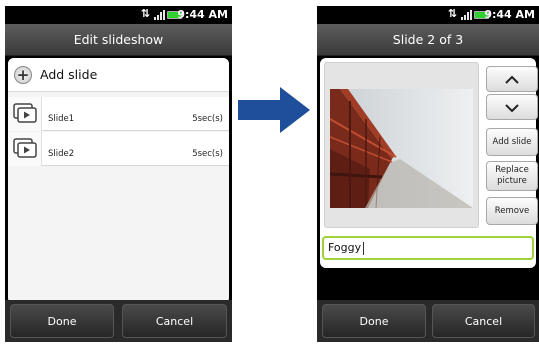 This screenshot has width=539, height=345. I want to click on replace-picture-button: Replace picture, so click(512, 176).